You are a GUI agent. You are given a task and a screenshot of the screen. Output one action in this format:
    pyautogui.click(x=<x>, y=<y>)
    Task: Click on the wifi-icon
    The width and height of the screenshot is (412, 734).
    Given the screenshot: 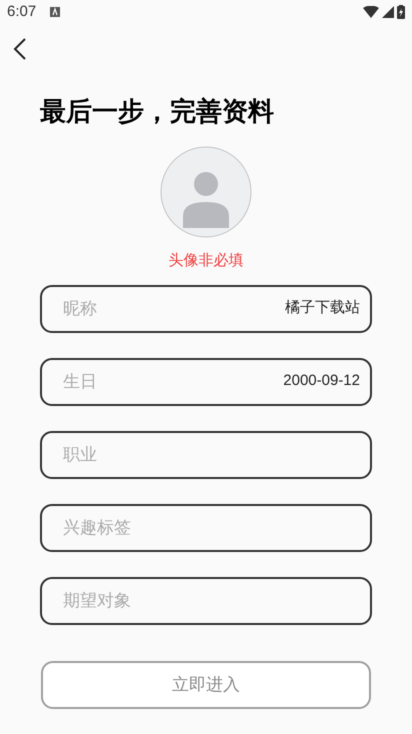 What is the action you would take?
    pyautogui.click(x=371, y=12)
    